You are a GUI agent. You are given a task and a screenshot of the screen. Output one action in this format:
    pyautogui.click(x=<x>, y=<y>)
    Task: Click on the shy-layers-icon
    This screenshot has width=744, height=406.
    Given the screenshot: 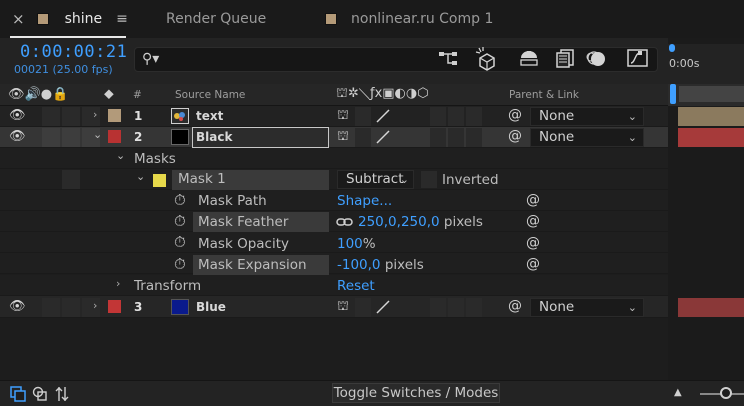 What is the action you would take?
    pyautogui.click(x=529, y=58)
    